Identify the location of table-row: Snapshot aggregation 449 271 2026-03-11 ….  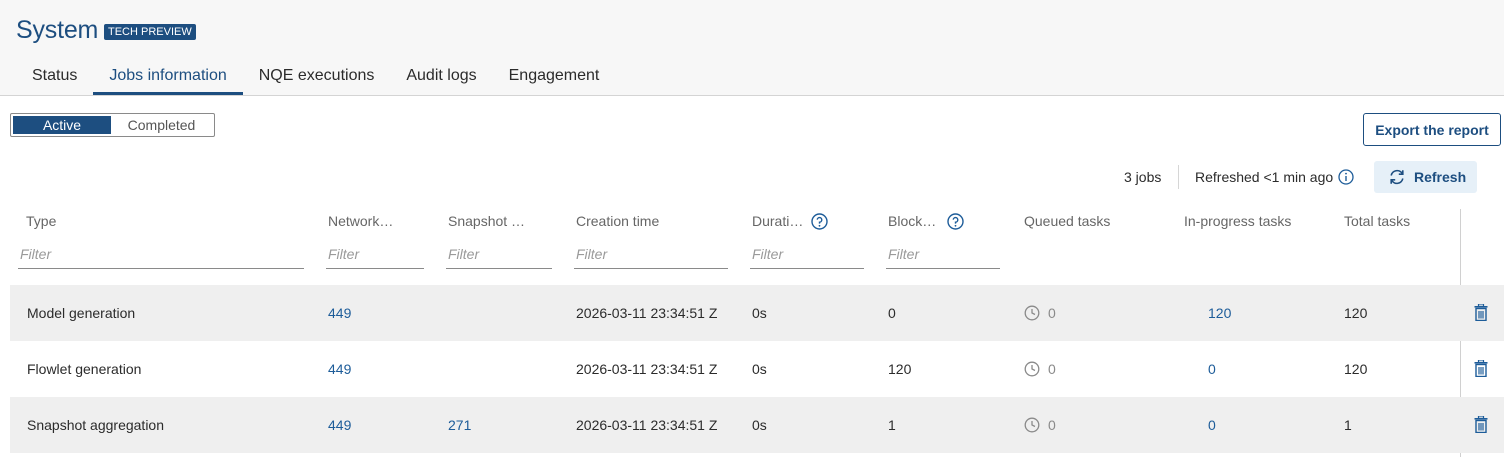
(757, 425).